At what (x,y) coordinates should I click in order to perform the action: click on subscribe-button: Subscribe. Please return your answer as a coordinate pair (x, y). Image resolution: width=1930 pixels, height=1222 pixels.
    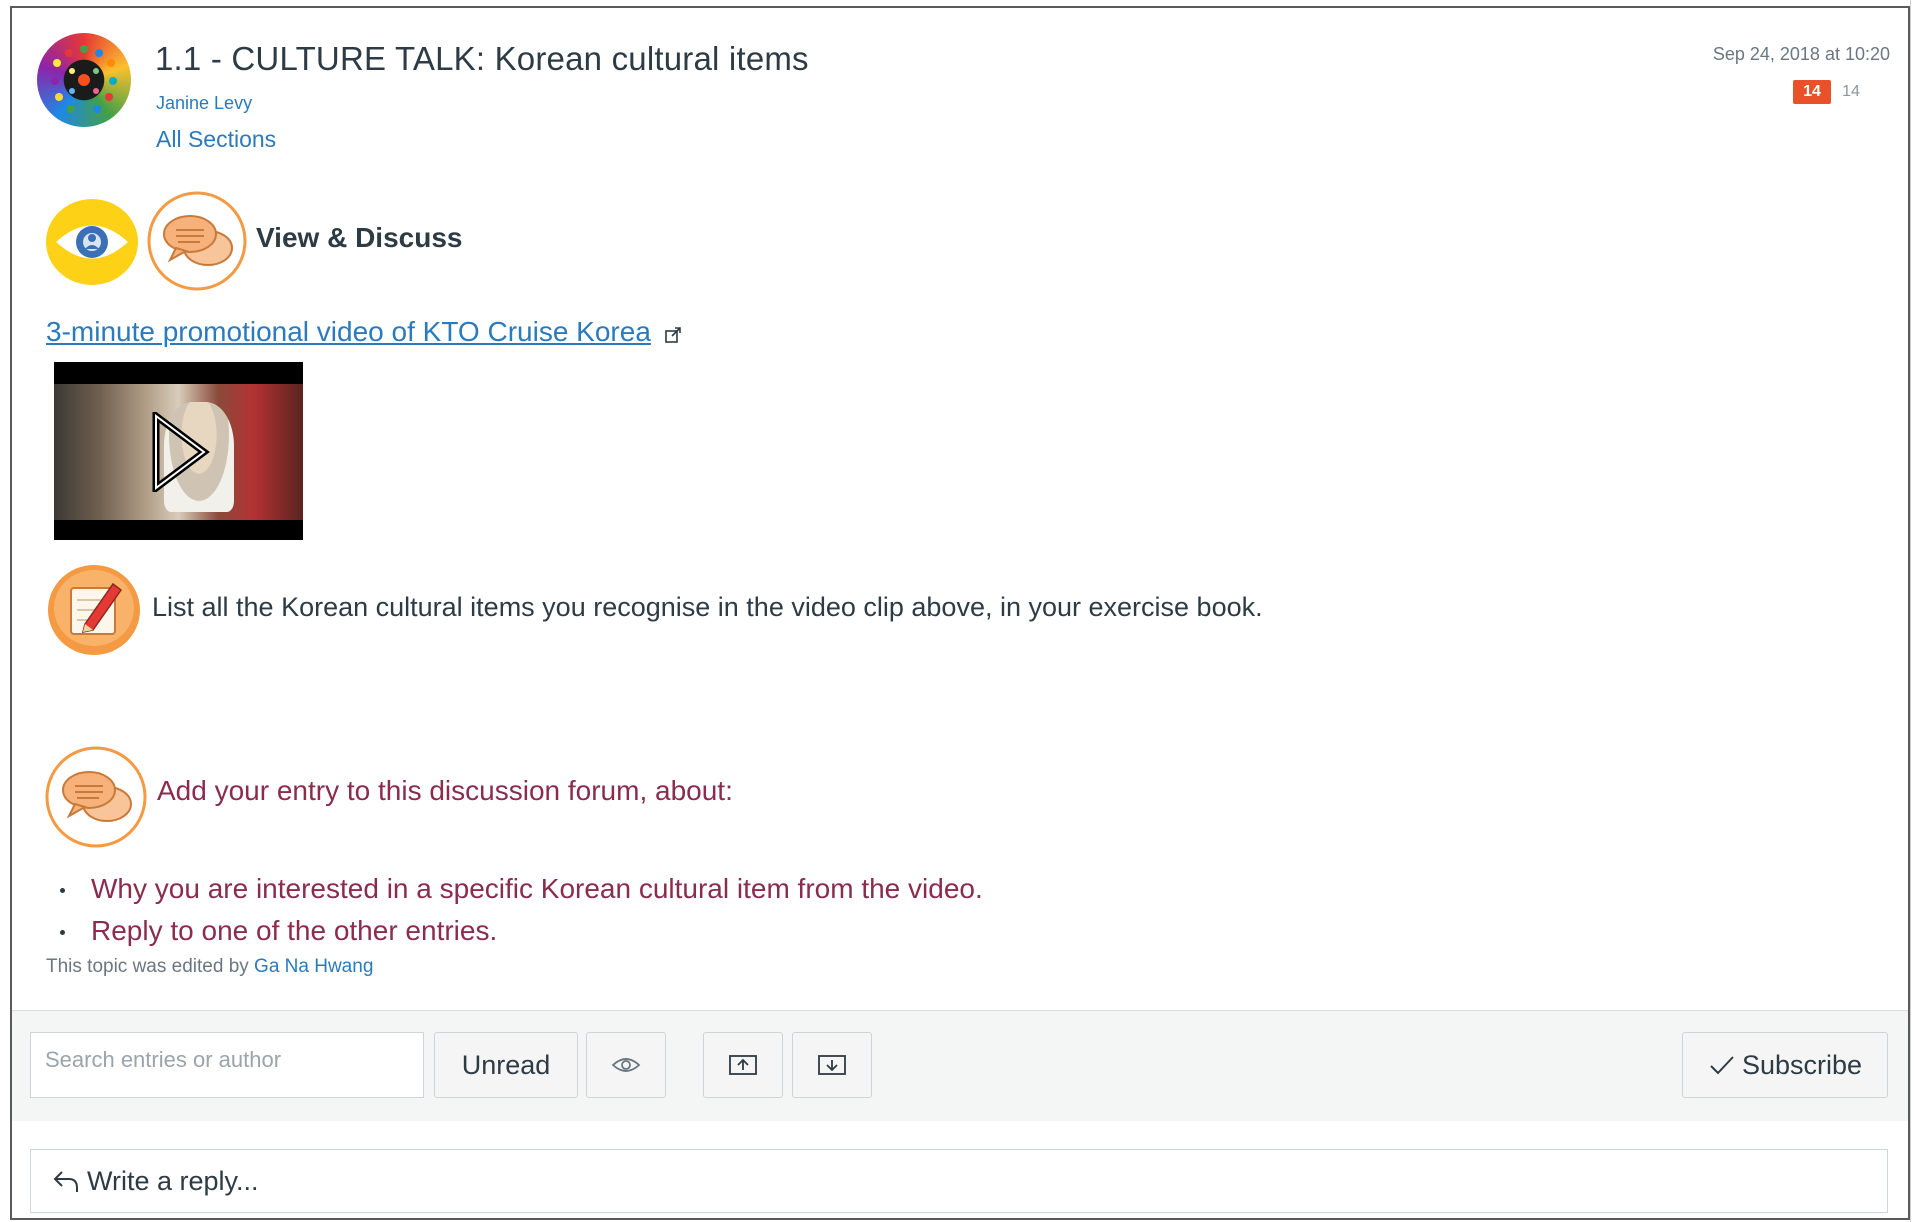
    Looking at the image, I should click on (1785, 1065).